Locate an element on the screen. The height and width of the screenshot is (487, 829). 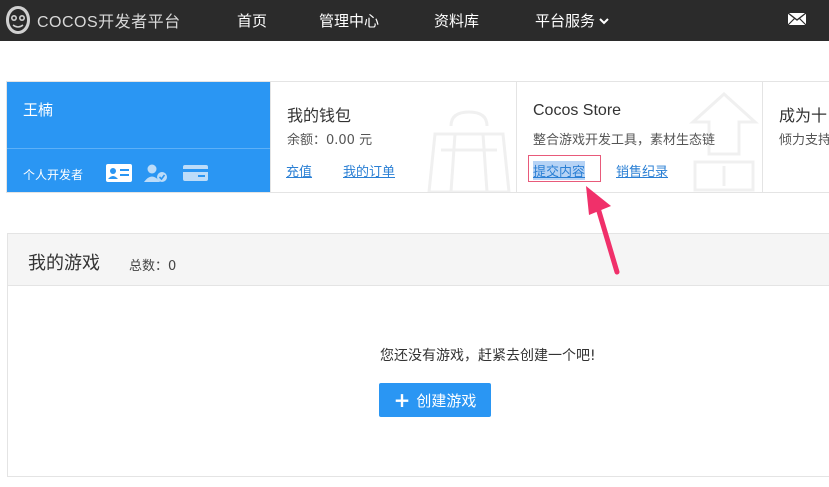
wallet-balance: 余额：0.00 元 is located at coordinates (330, 140).